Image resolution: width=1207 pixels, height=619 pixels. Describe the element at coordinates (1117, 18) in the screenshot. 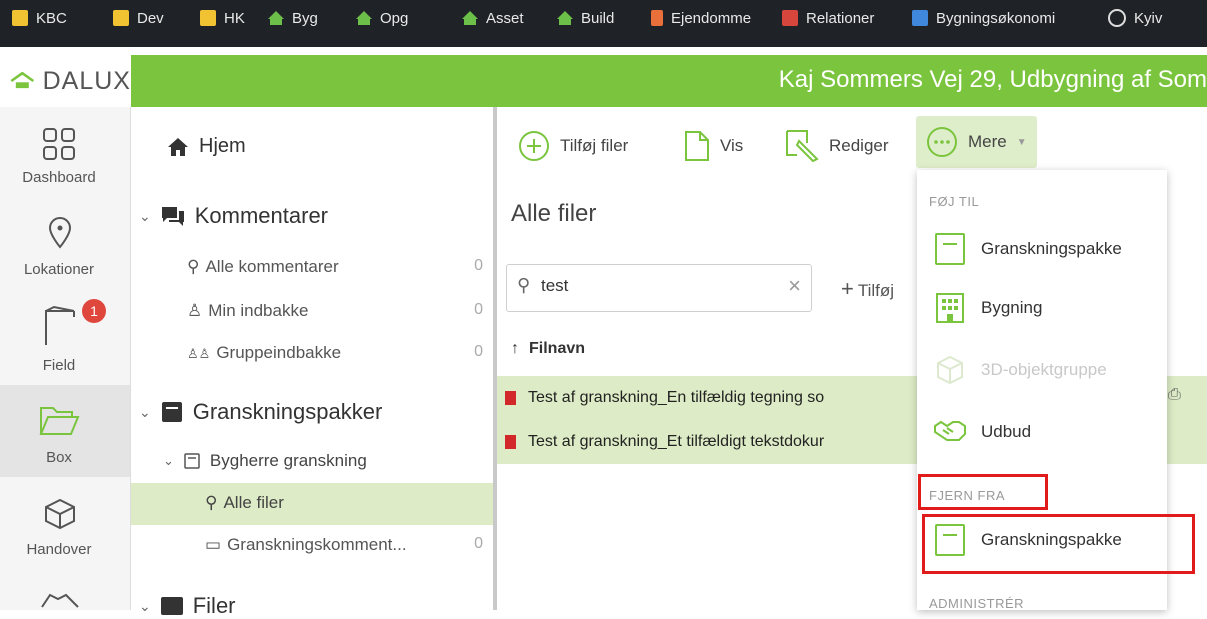

I see `globe-icon` at that location.